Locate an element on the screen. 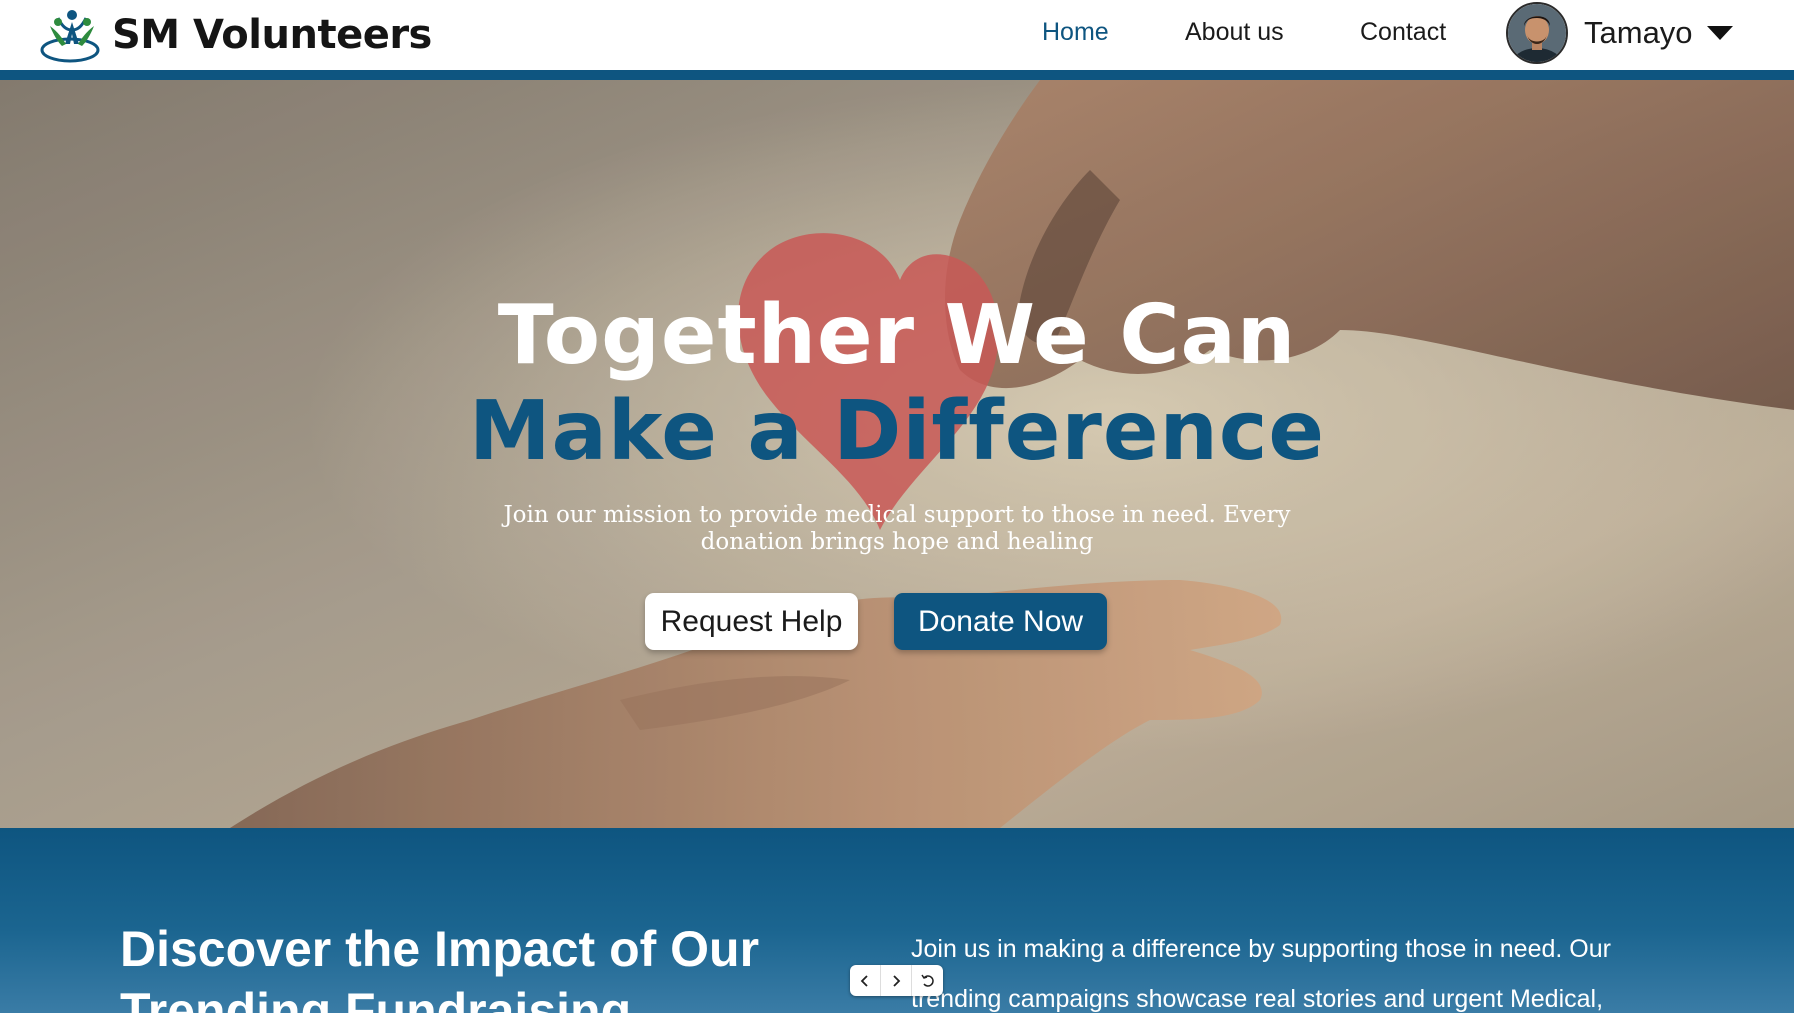 This screenshot has width=1794, height=1013. hero-title-line2: Make a Difference is located at coordinates (897, 431).